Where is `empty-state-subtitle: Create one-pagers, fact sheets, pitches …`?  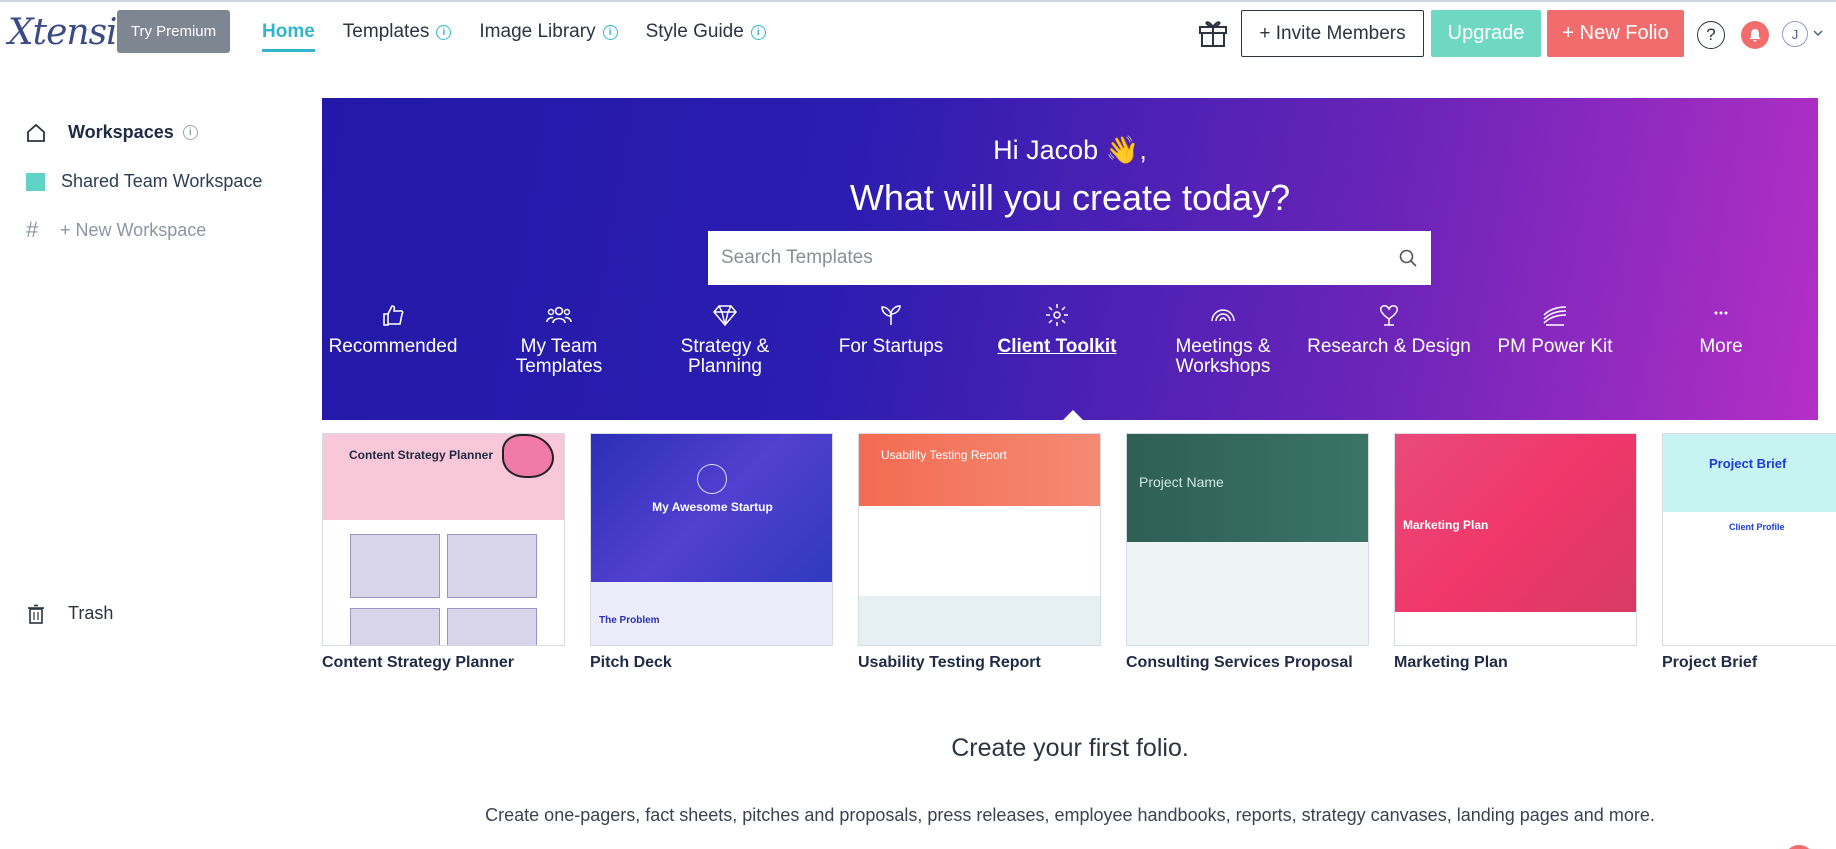 empty-state-subtitle: Create one-pagers, fact sheets, pitches … is located at coordinates (1070, 815).